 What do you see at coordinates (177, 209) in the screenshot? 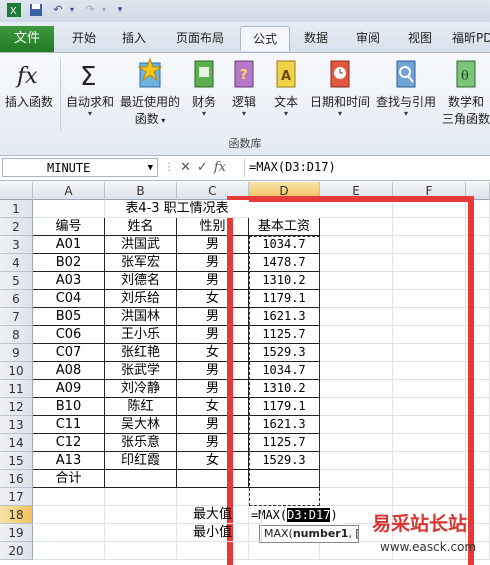
I see `table-title: 表4-3 职工情况表` at bounding box center [177, 209].